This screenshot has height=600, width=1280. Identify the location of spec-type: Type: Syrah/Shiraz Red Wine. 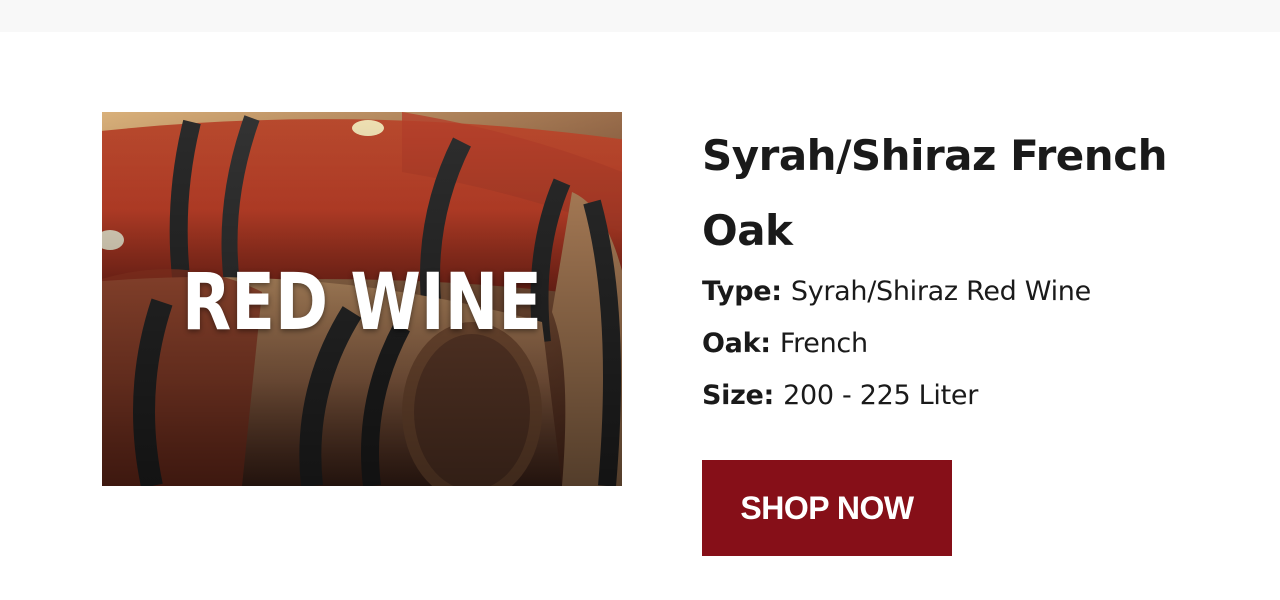
(962, 292).